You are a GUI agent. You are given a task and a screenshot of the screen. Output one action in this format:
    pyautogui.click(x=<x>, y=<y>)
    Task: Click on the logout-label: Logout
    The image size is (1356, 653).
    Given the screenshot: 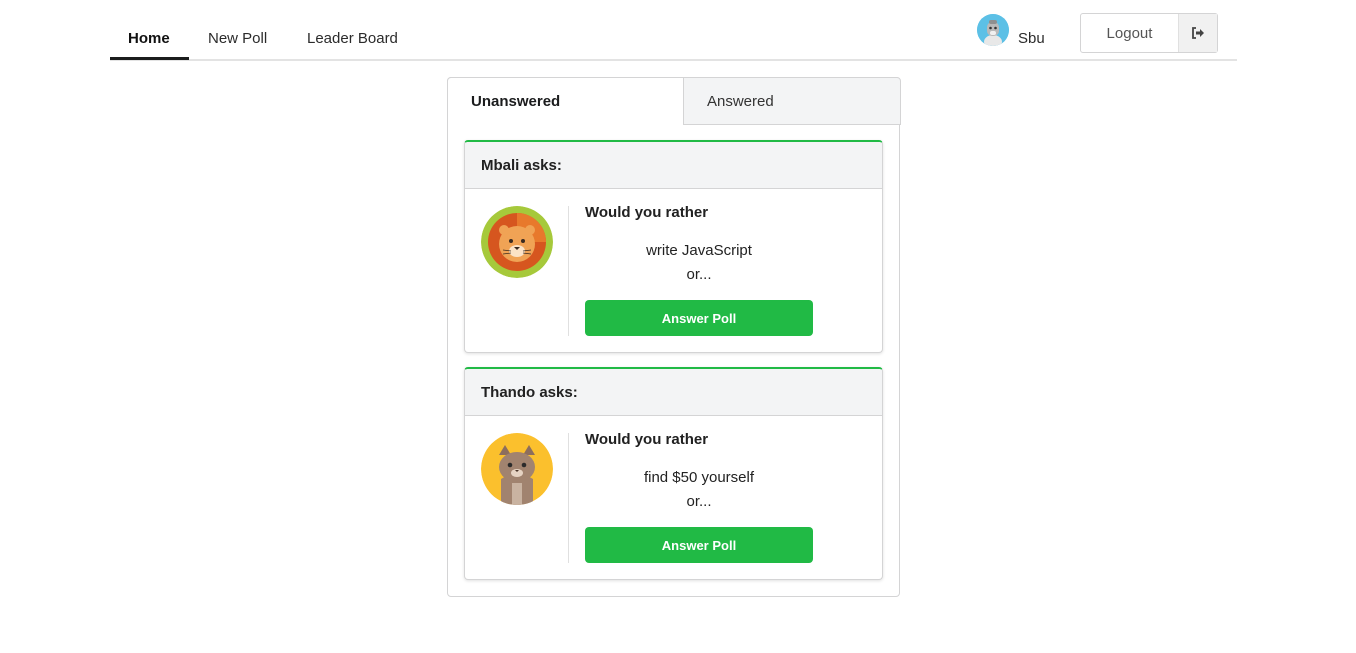 What is the action you would take?
    pyautogui.click(x=1129, y=33)
    